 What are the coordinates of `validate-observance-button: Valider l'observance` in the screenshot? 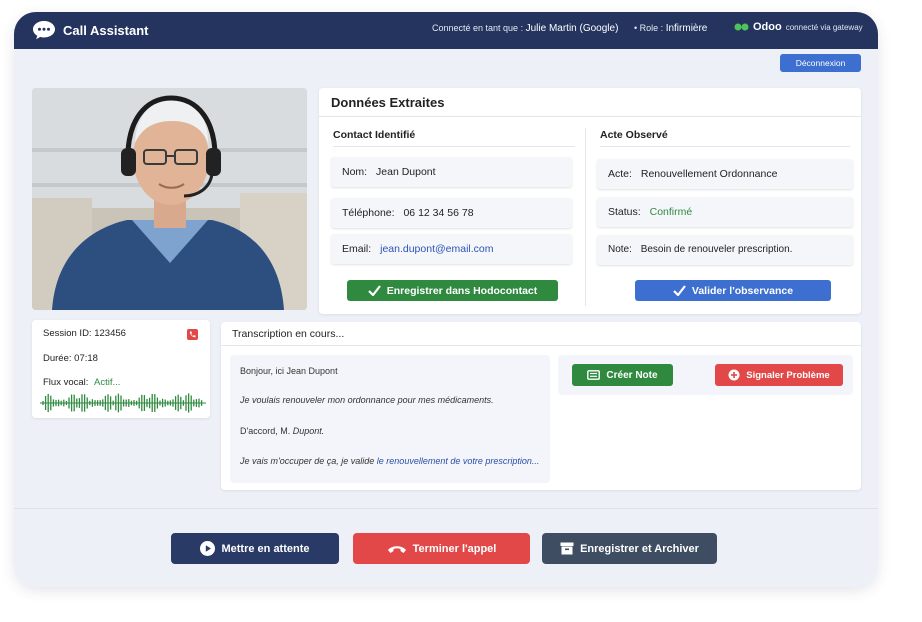 It's located at (733, 290).